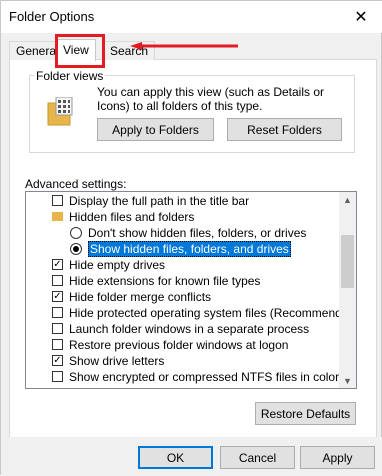 Image resolution: width=382 pixels, height=476 pixels. Describe the element at coordinates (179, 345) in the screenshot. I see `setting-label: Restore previous folder windows at logon` at that location.